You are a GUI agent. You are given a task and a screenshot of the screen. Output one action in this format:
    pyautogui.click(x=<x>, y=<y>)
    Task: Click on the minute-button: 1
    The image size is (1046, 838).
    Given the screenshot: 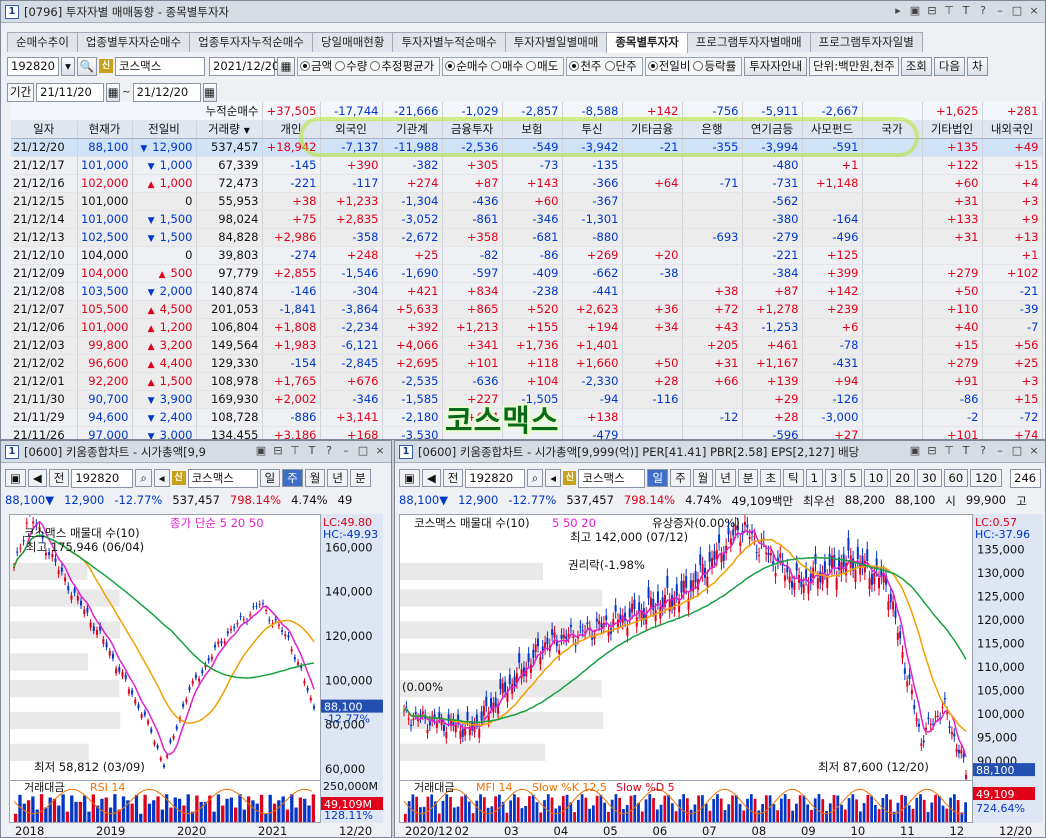 What is the action you would take?
    pyautogui.click(x=814, y=478)
    